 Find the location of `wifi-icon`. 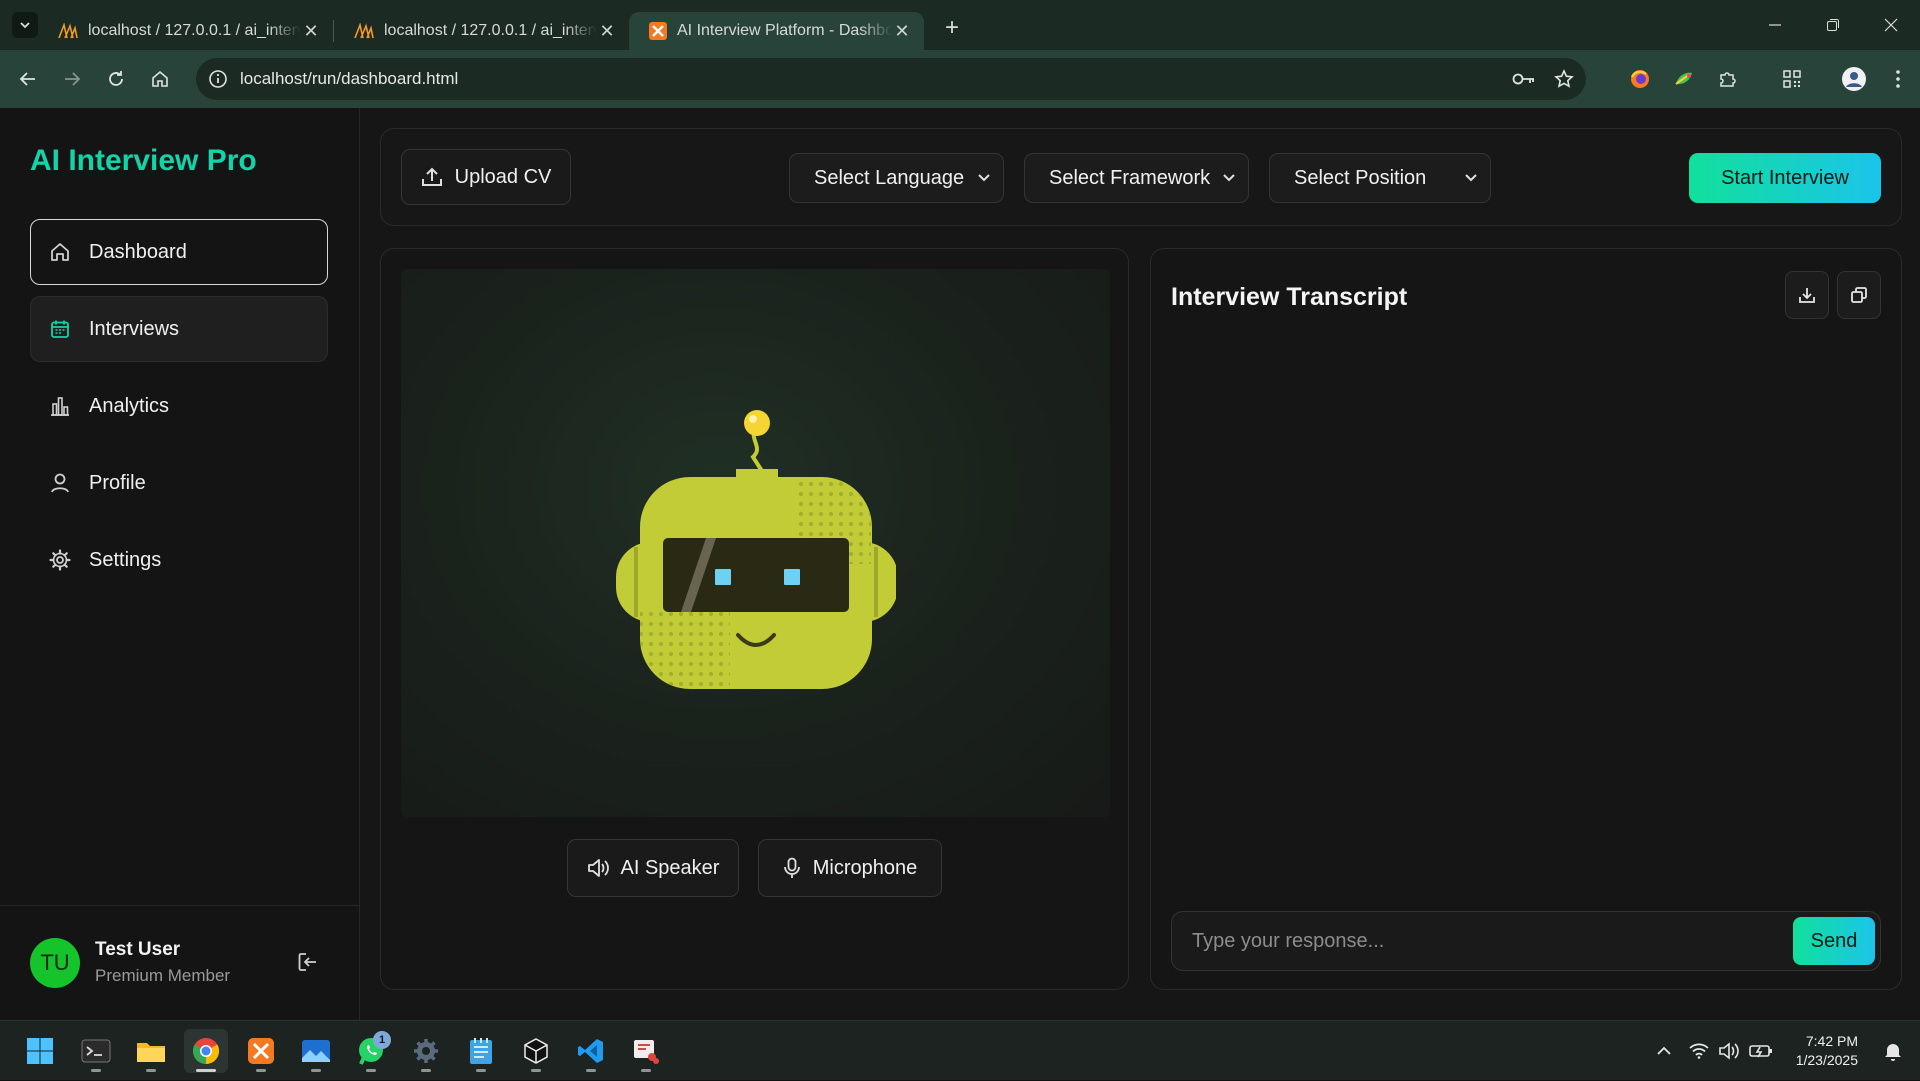

wifi-icon is located at coordinates (1699, 1051).